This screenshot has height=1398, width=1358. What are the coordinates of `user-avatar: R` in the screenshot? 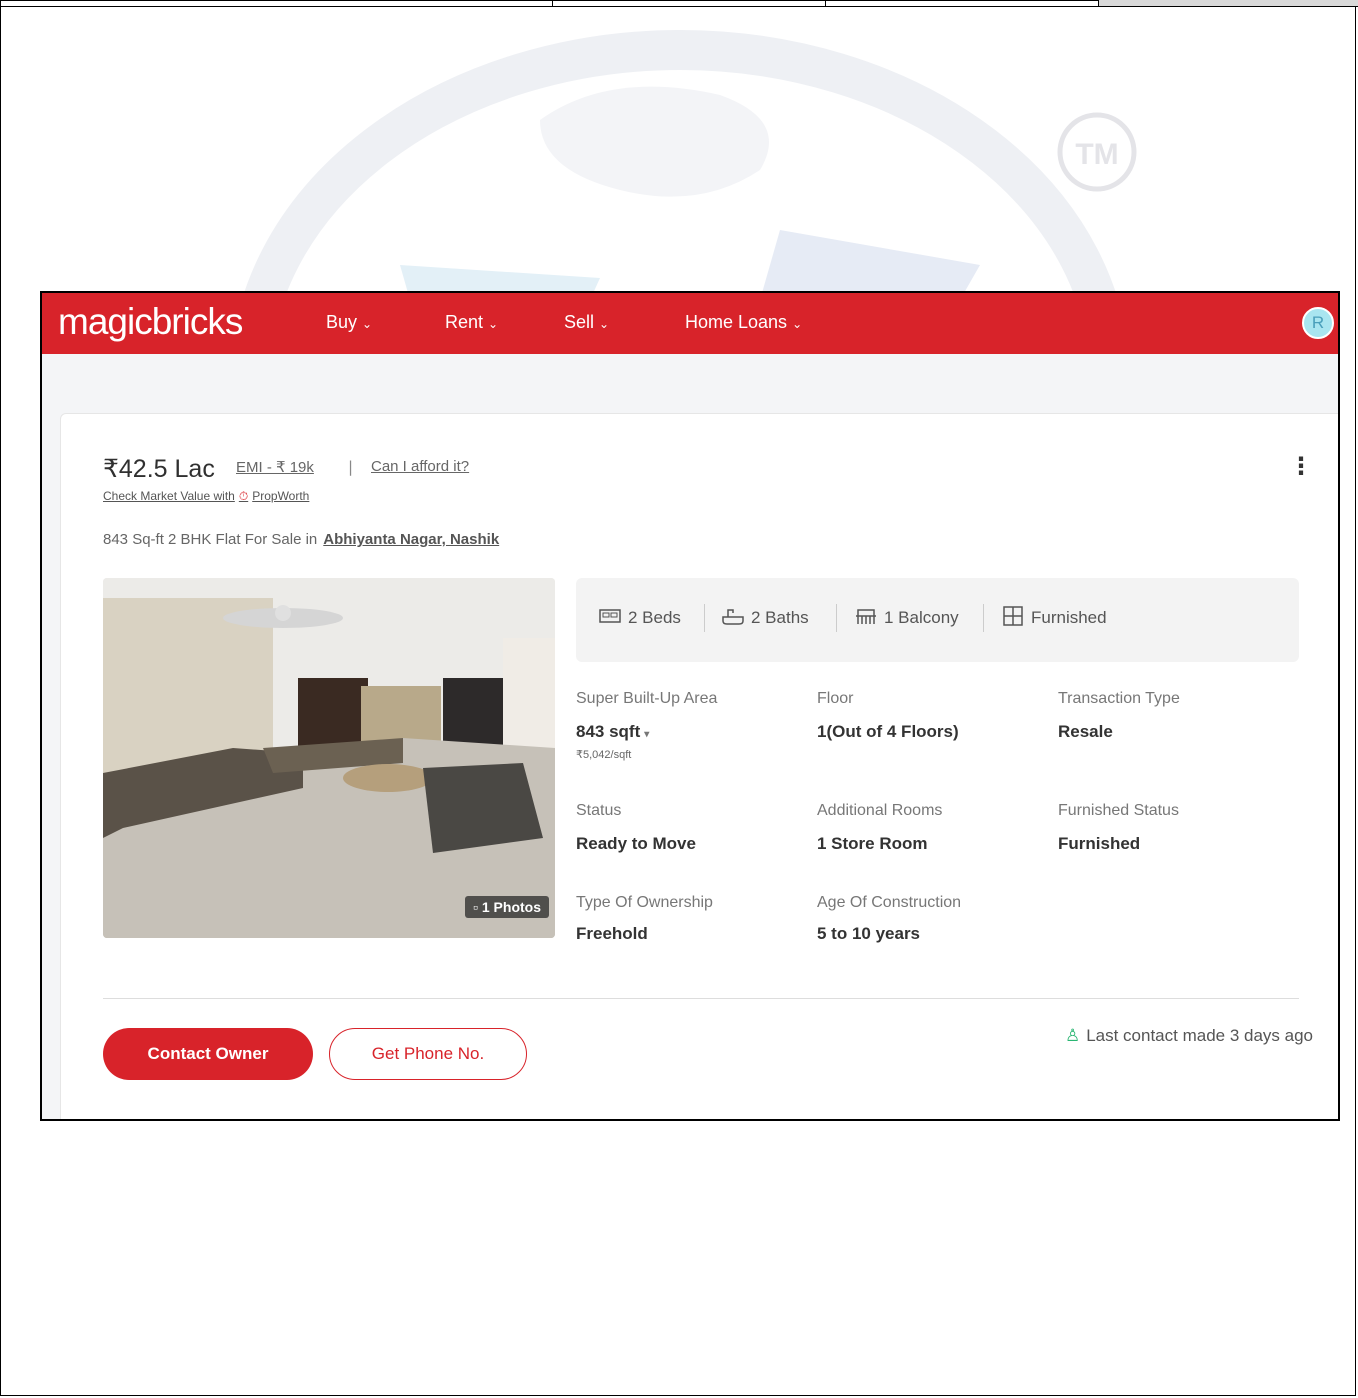 It's located at (1318, 323).